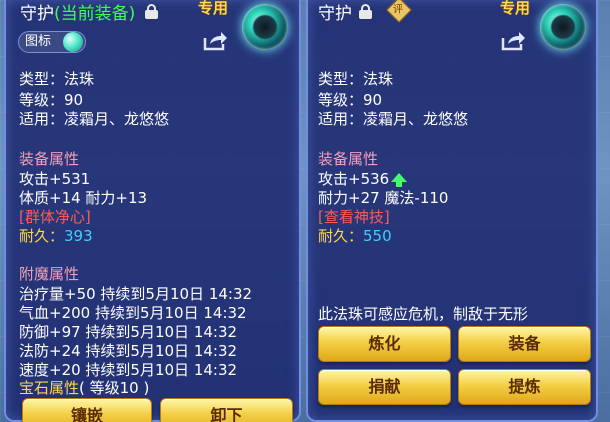  What do you see at coordinates (383, 198) in the screenshot?
I see `stats-line: 耐力+27 魔法-110` at bounding box center [383, 198].